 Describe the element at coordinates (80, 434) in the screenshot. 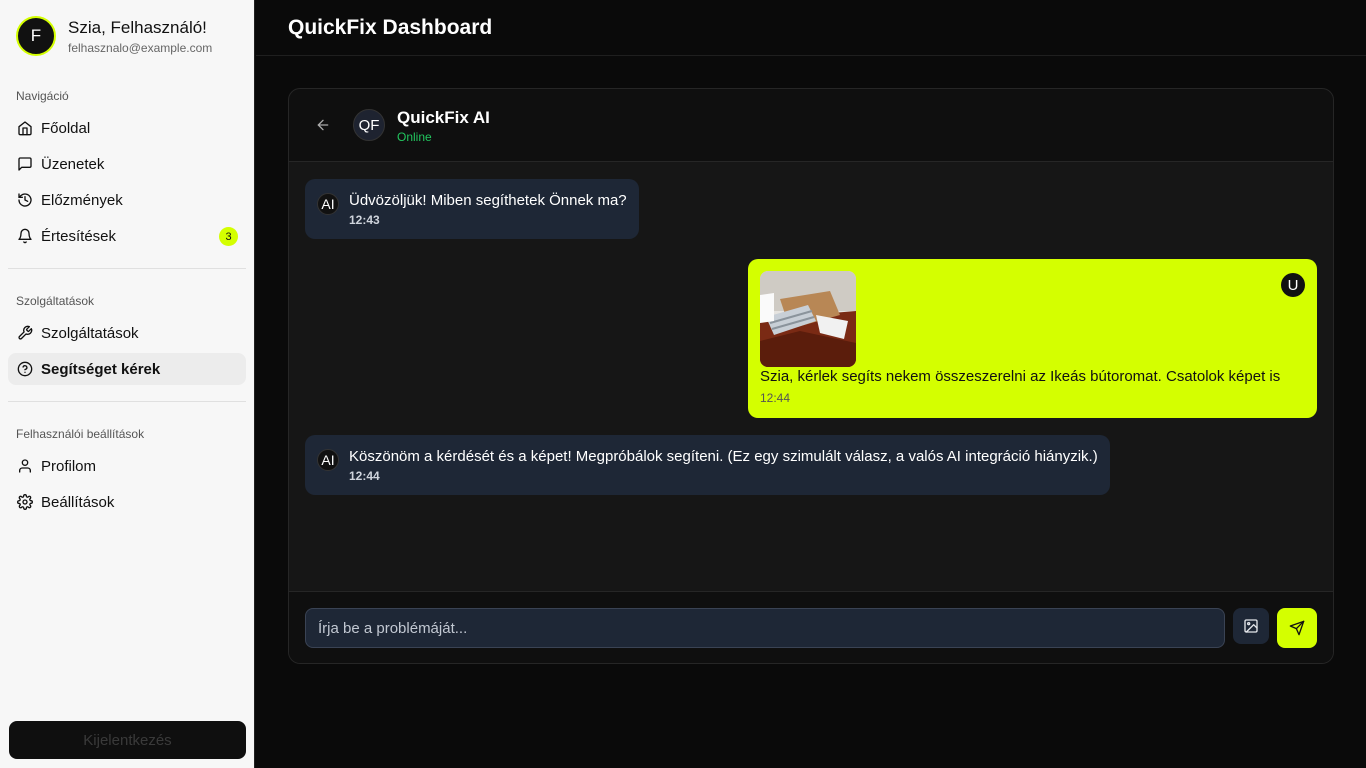

I see `section-title-user-settings: Felhasználói beállítások` at that location.